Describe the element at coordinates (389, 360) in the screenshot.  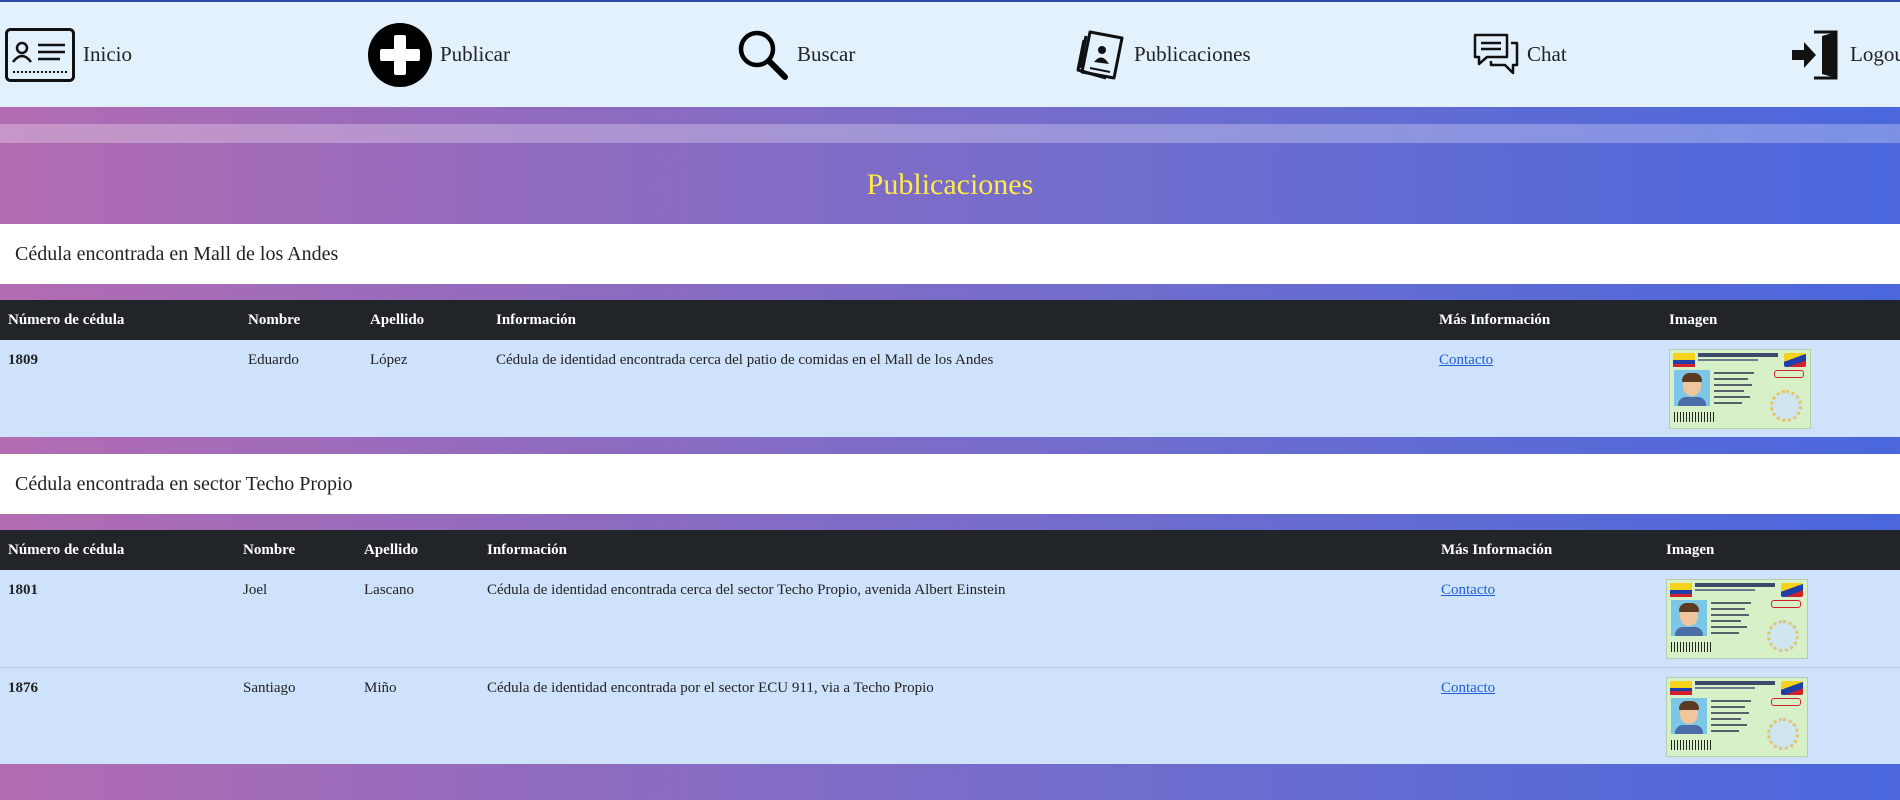
I see `cell-apellido: López` at that location.